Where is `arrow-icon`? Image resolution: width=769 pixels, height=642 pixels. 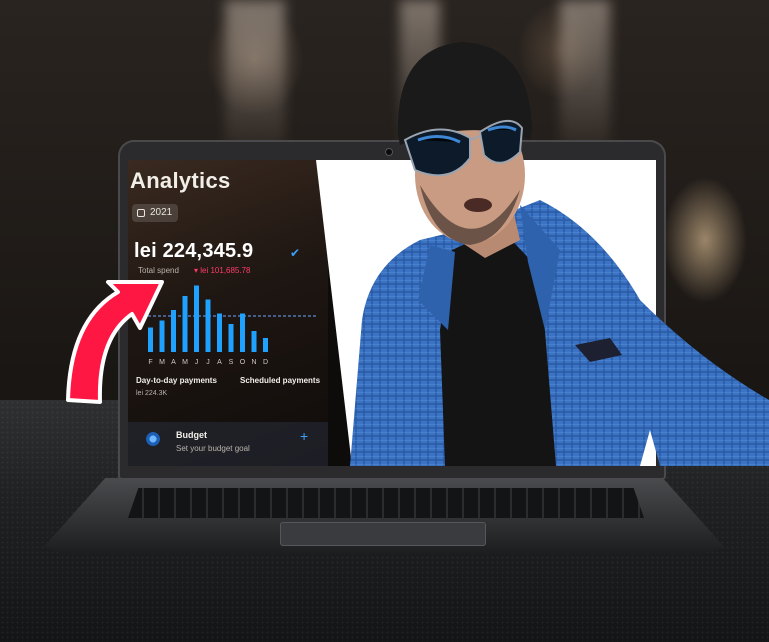
arrow-icon is located at coordinates (115, 342).